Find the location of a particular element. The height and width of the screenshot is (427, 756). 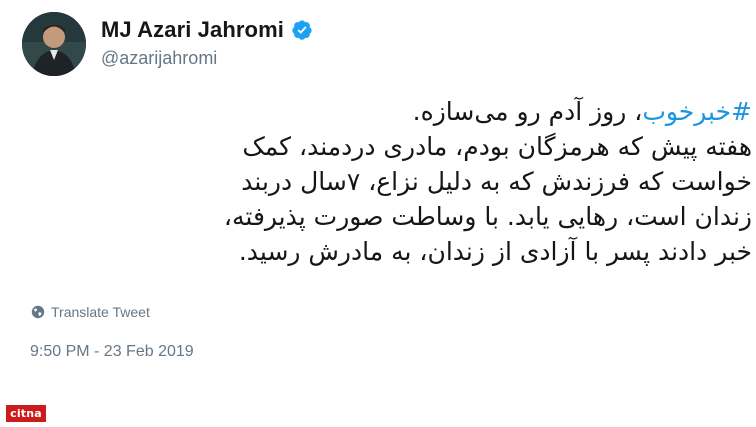

author-name: MJ Azari Jahromi is located at coordinates (192, 30).